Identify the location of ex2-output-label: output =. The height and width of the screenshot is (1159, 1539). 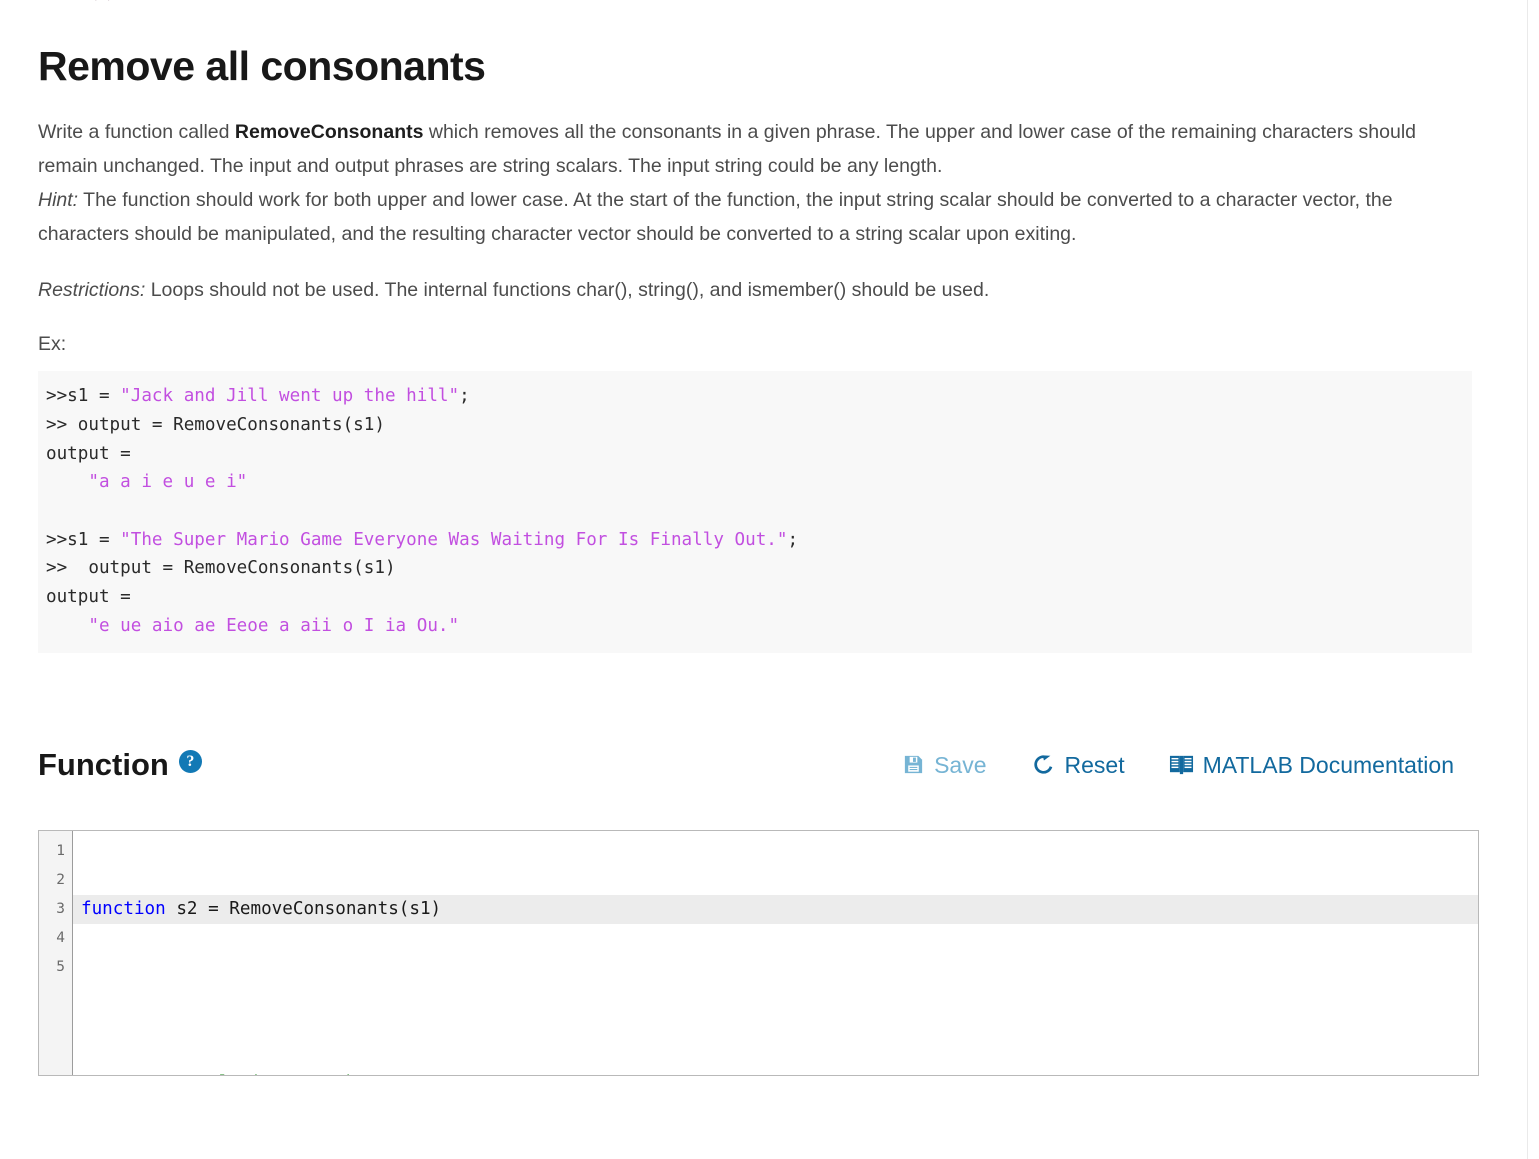
(94, 597).